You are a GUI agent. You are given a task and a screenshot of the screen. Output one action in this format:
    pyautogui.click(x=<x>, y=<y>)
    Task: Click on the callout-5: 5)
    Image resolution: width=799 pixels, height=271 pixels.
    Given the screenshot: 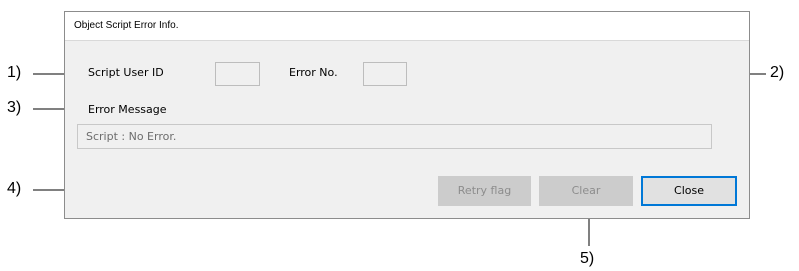 What is the action you would take?
    pyautogui.click(x=587, y=258)
    